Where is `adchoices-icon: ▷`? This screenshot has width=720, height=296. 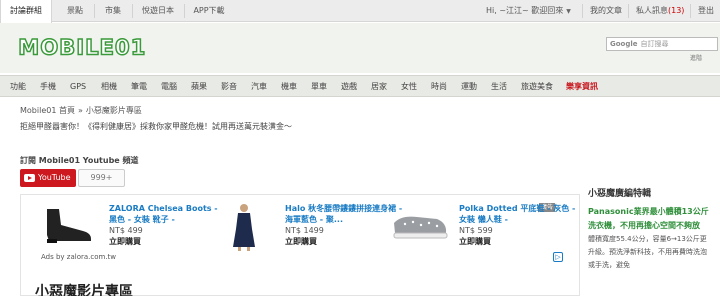
adchoices-icon: ▷ is located at coordinates (558, 257).